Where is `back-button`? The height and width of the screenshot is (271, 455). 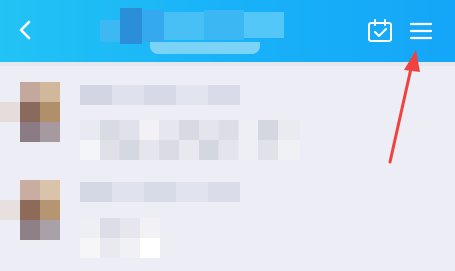
back-button is located at coordinates (26, 30).